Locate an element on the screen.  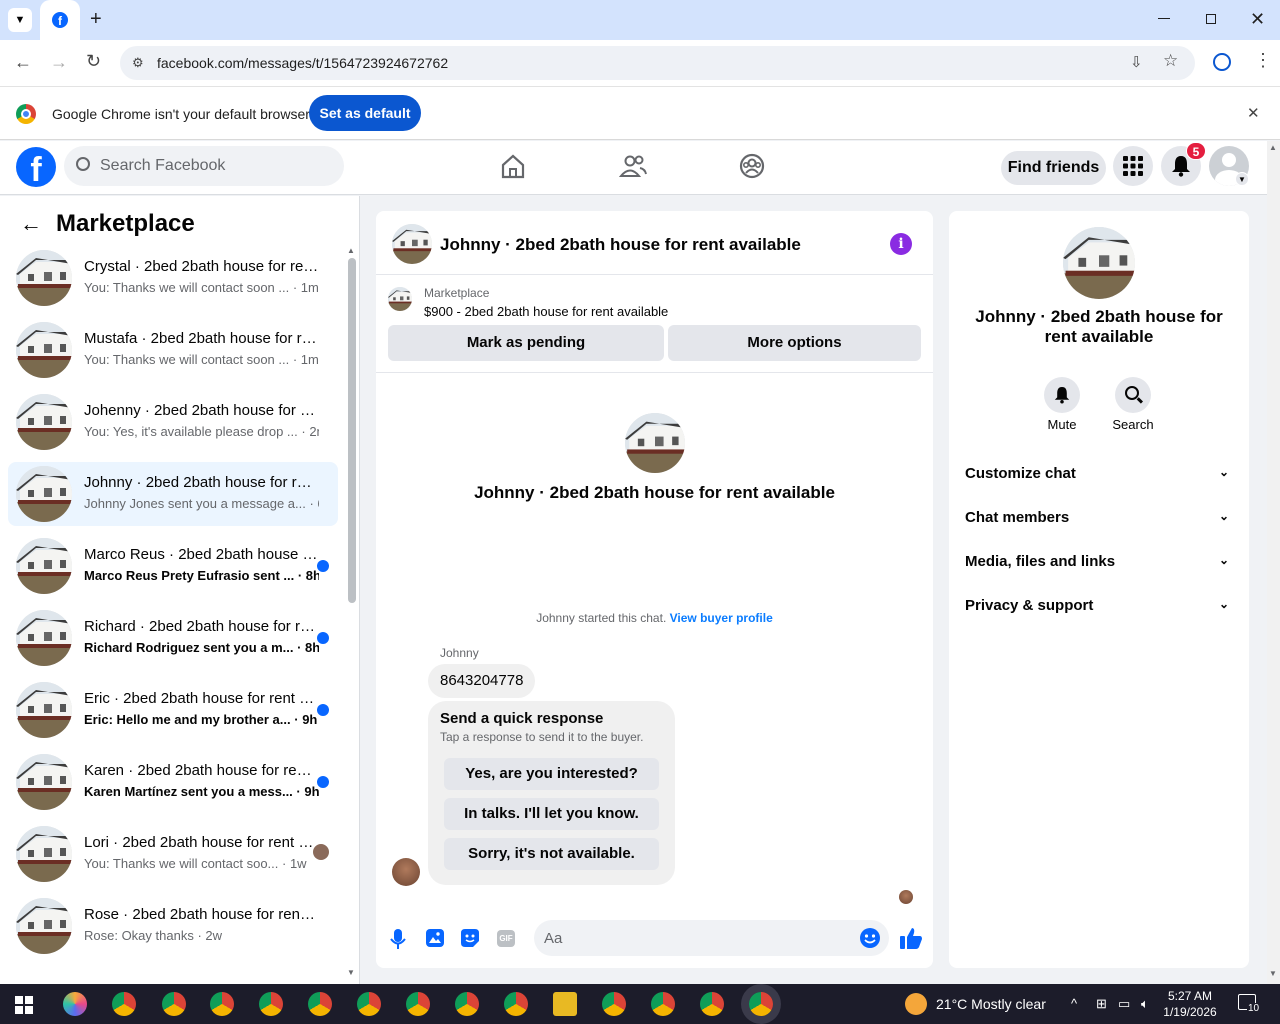
reload-icon: ↻ is located at coordinates (93, 61).